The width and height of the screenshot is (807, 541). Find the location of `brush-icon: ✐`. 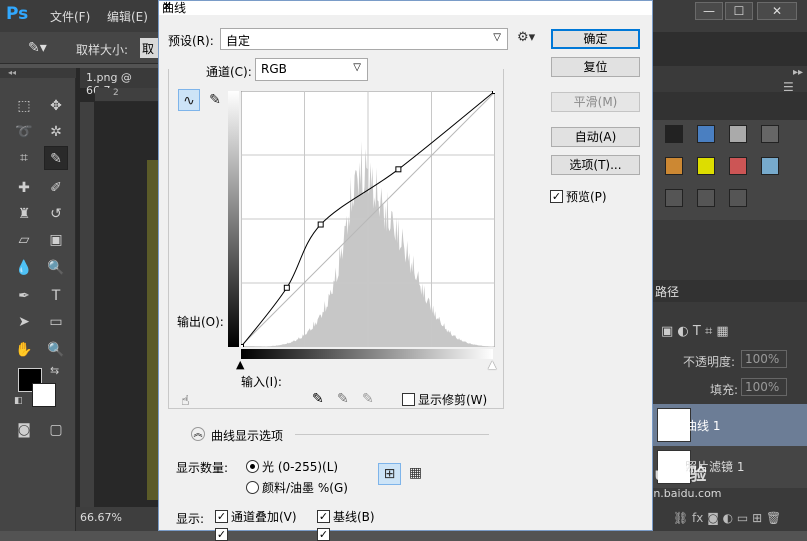

brush-icon: ✐ is located at coordinates (56, 188).